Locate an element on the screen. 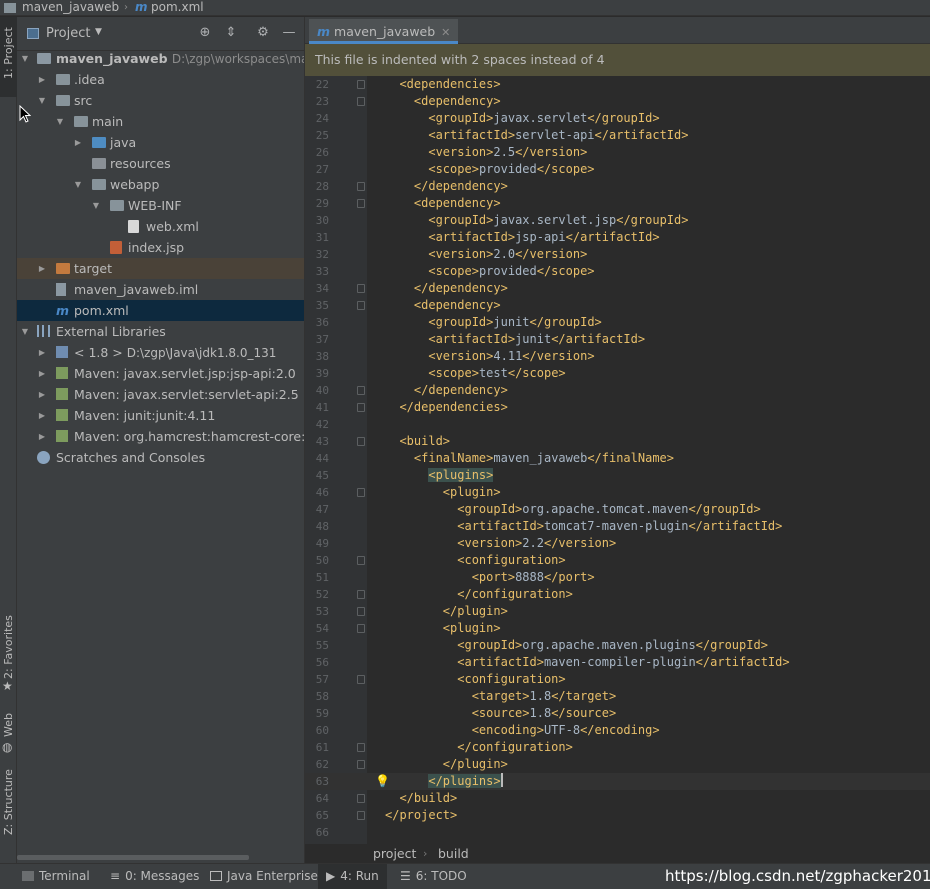  code-line: 40 </dependency> is located at coordinates (617, 390).